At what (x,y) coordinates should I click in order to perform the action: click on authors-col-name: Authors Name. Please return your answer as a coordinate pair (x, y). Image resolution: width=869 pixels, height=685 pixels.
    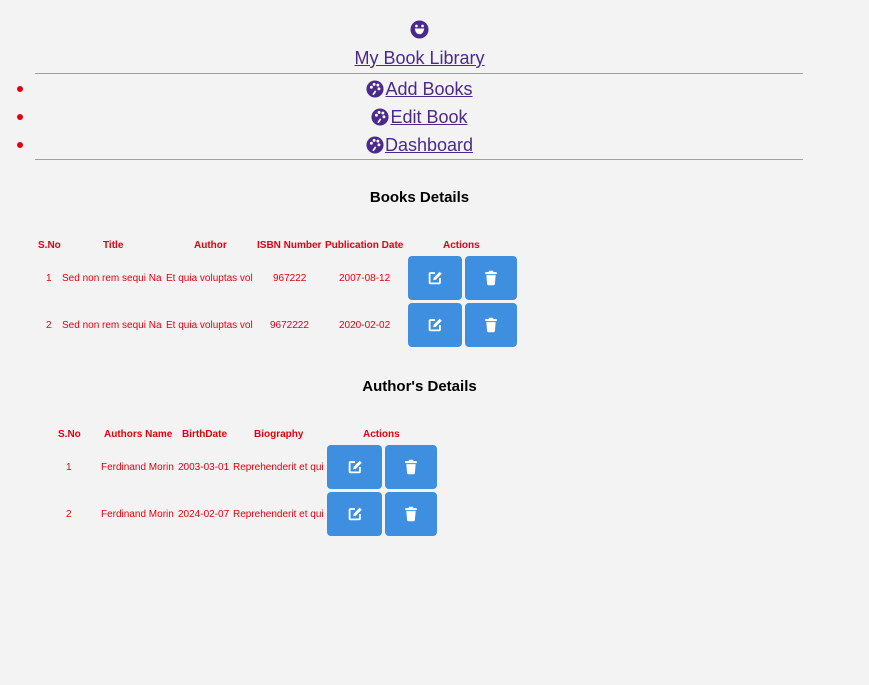
    Looking at the image, I should click on (138, 434).